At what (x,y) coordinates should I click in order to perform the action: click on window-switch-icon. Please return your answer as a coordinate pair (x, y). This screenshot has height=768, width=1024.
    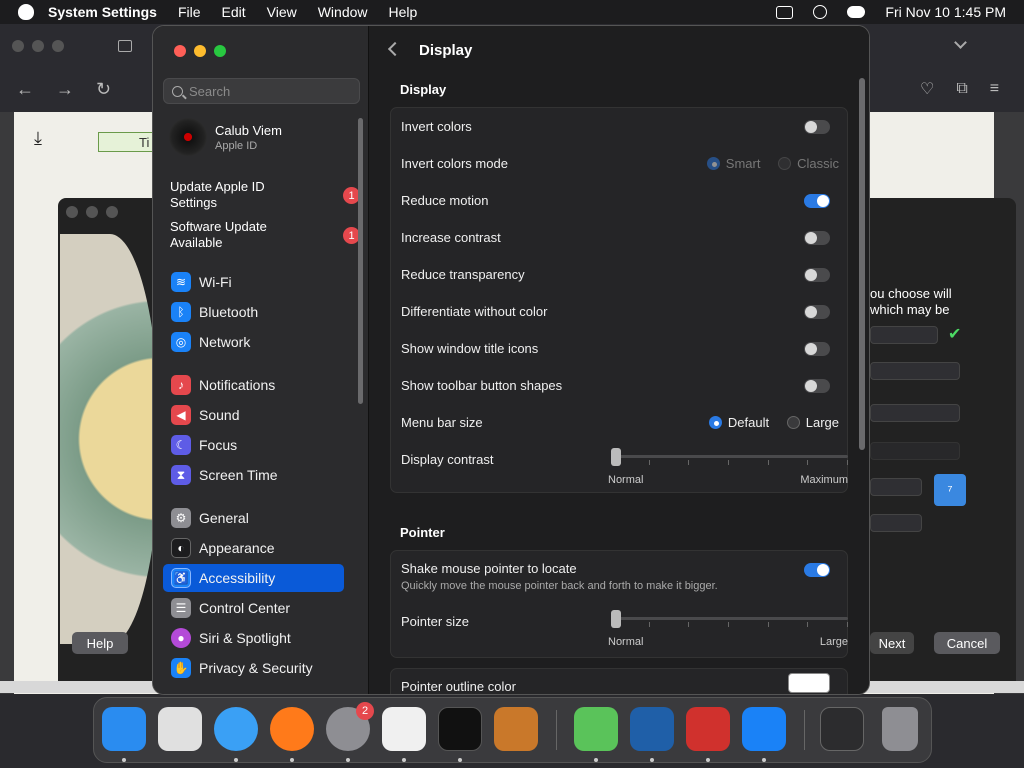
    Looking at the image, I should click on (785, 12).